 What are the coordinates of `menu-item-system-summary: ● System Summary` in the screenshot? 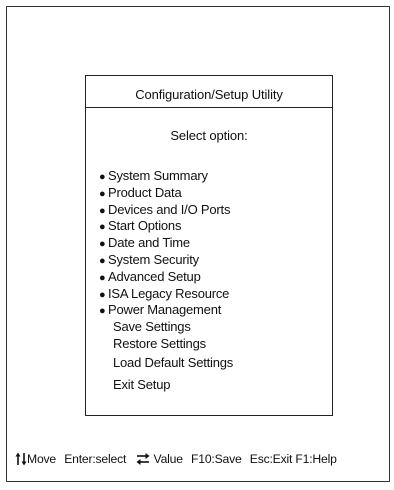 It's located at (166, 176).